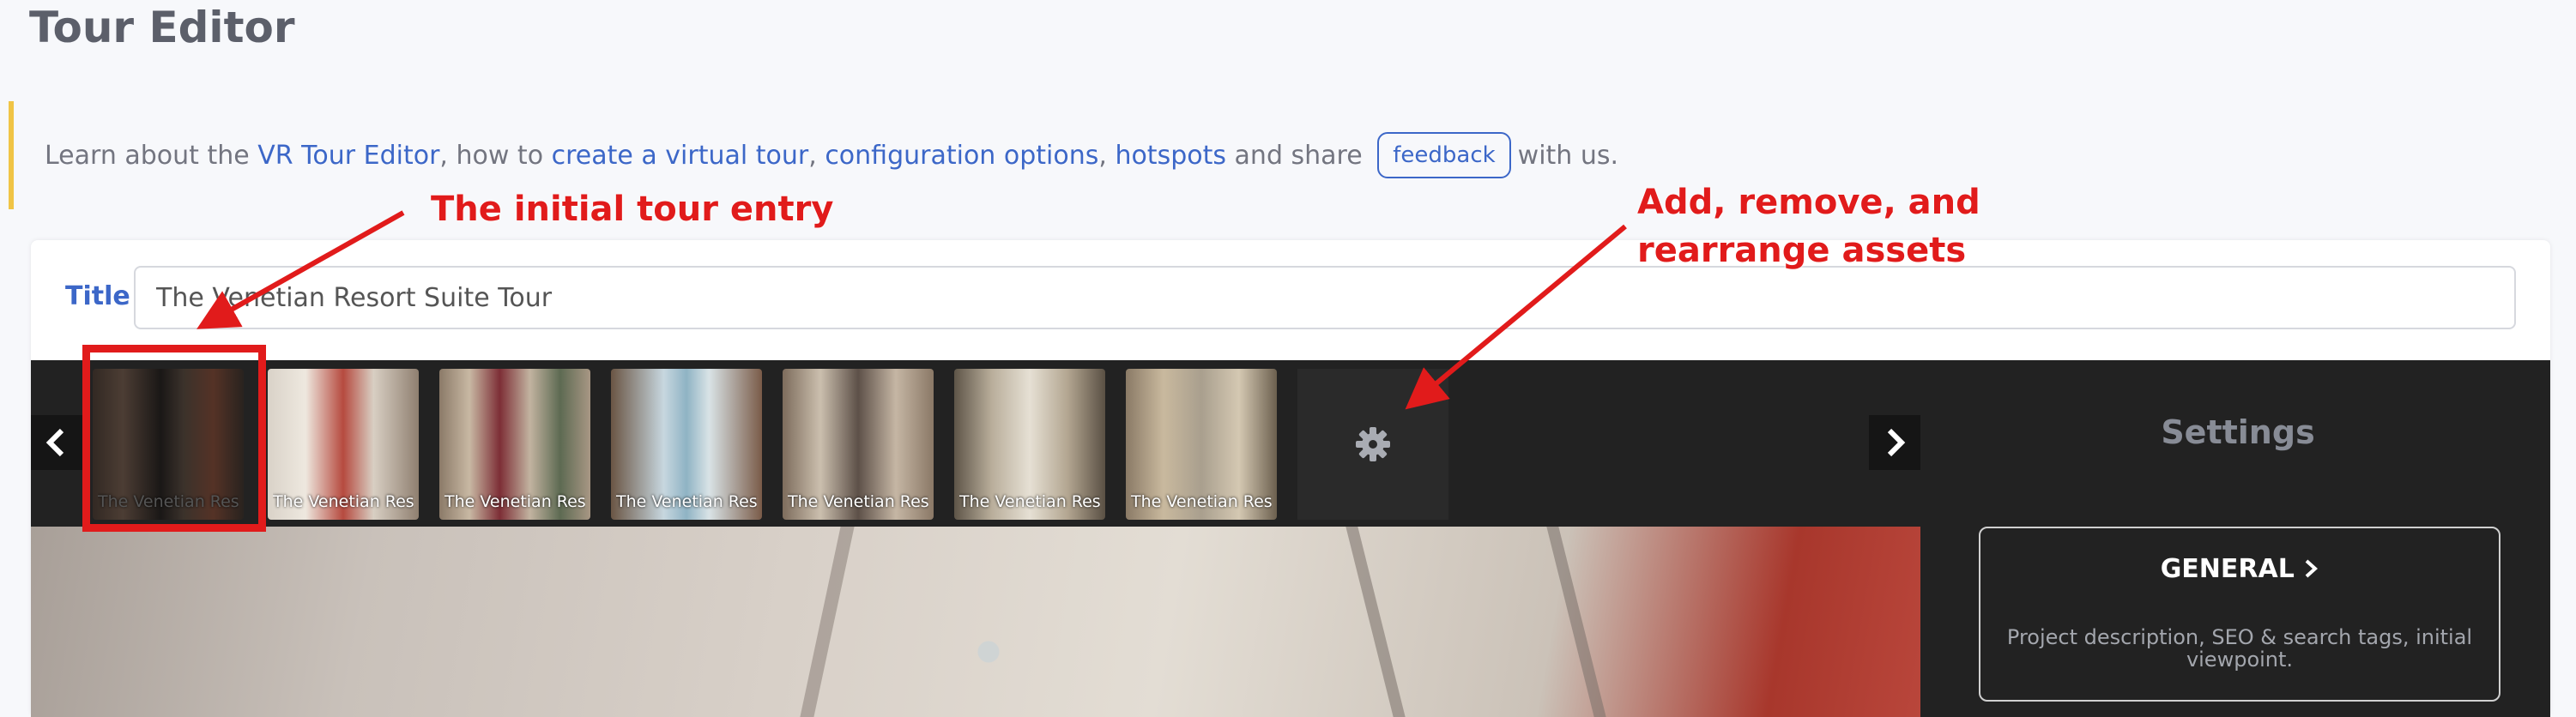 This screenshot has width=2576, height=717. I want to click on arrow-assets, so click(1516, 317).